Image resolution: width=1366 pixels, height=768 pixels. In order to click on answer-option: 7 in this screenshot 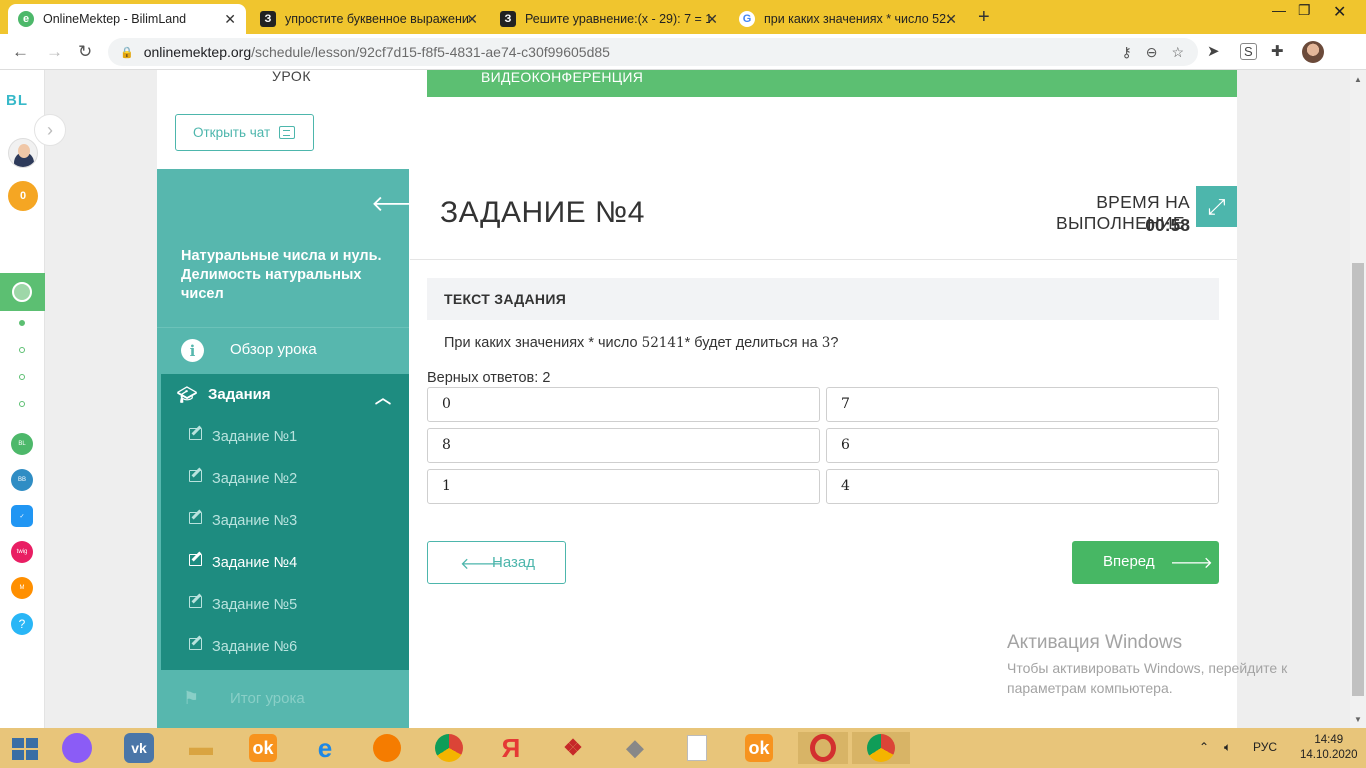, I will do `click(1022, 404)`.